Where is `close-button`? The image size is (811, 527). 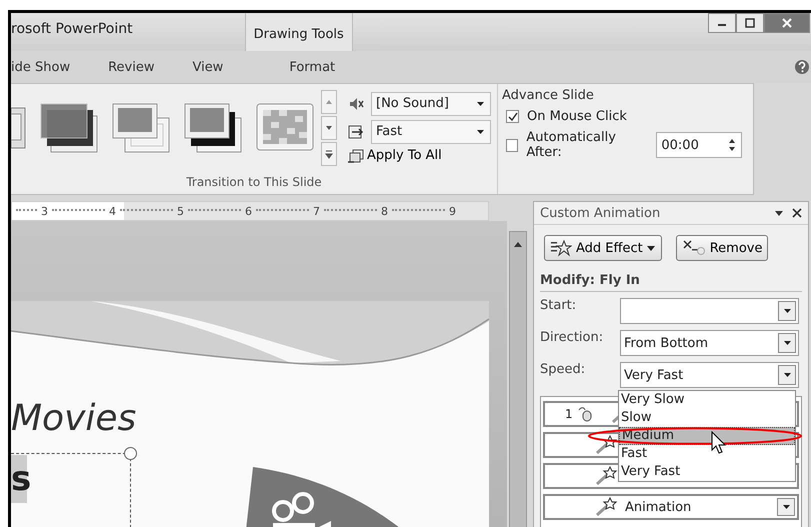
close-button is located at coordinates (787, 23).